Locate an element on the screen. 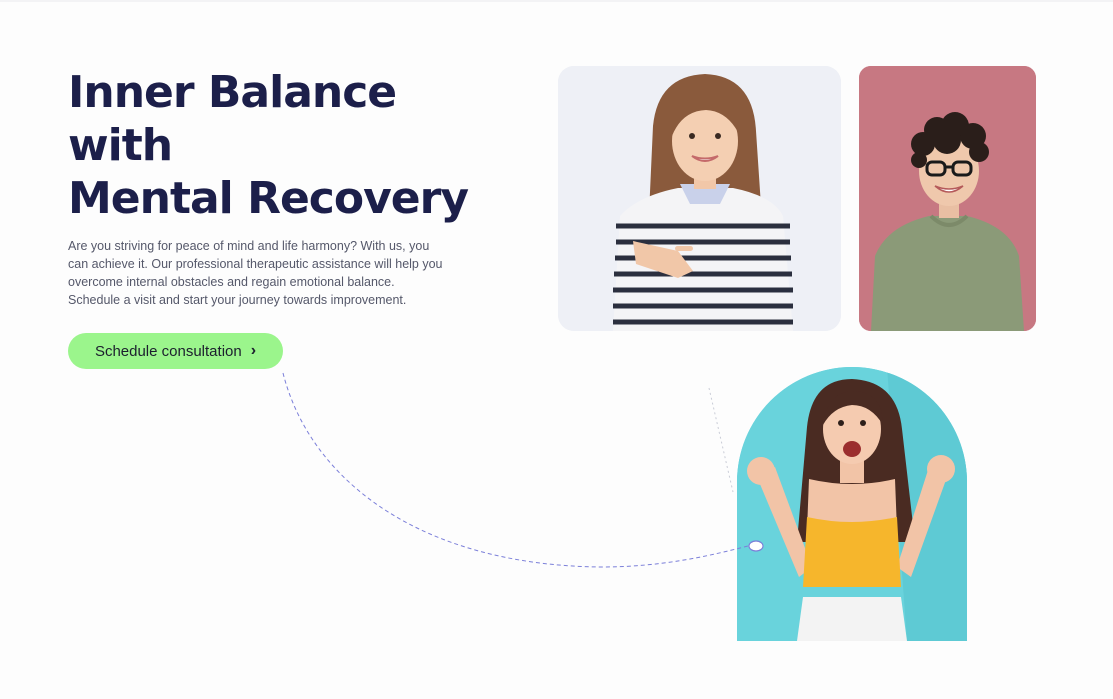  woman-pointing-photo is located at coordinates (699, 198).